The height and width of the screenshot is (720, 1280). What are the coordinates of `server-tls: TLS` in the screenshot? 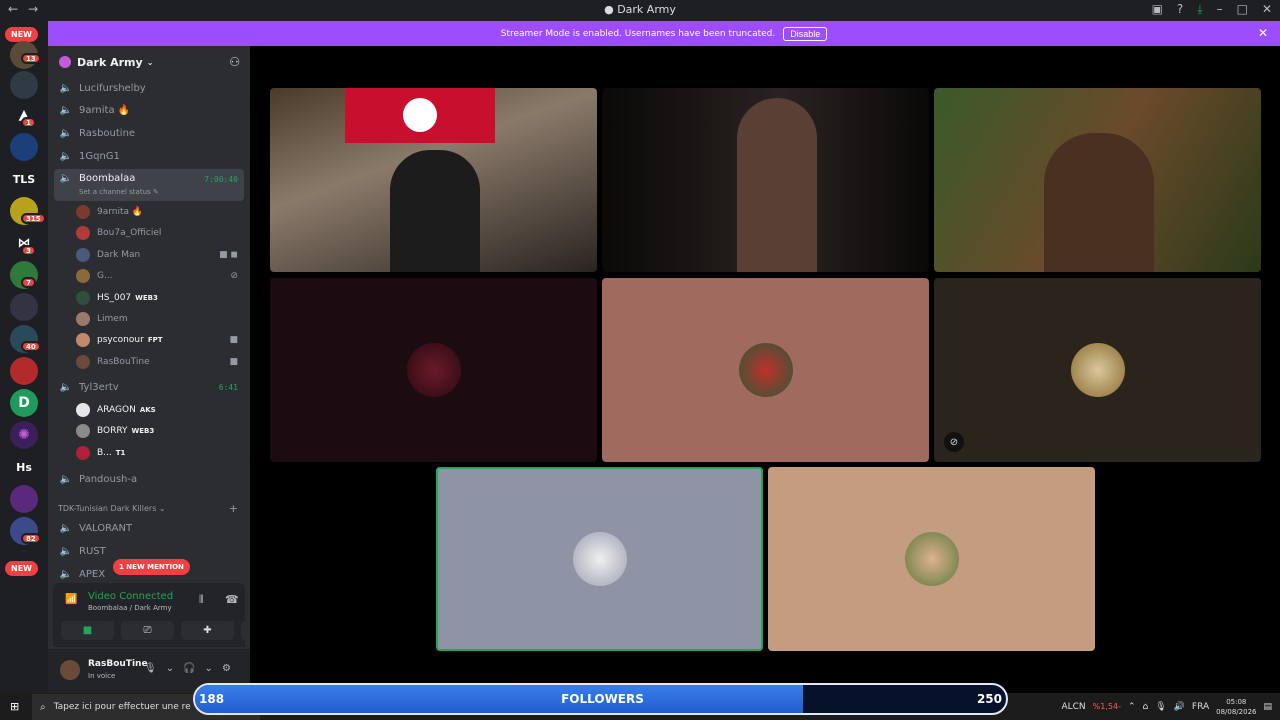 It's located at (24, 179).